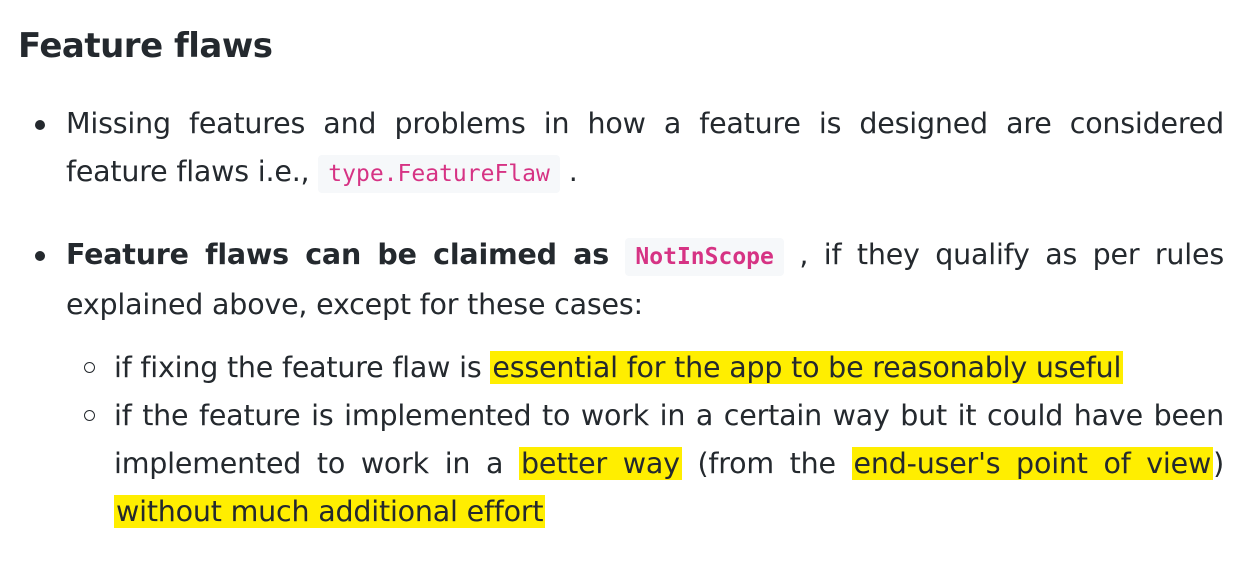  Describe the element at coordinates (704, 257) in the screenshot. I see `code-notinscope: NotInScope` at that location.